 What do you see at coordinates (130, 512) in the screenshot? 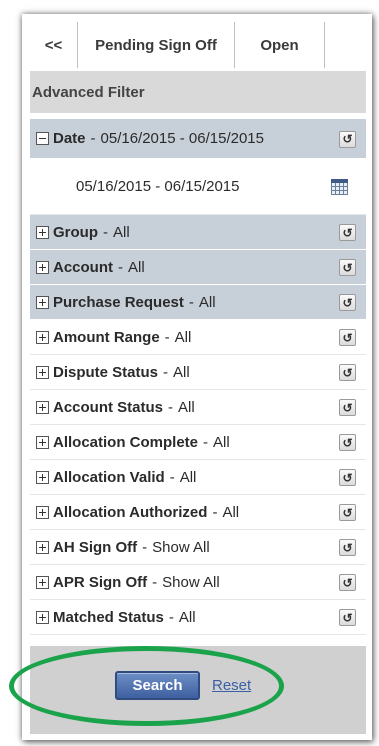
I see `filter-title: Allocation Authorized` at bounding box center [130, 512].